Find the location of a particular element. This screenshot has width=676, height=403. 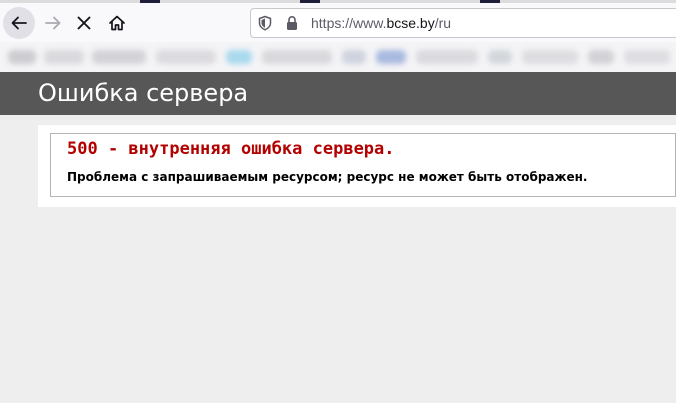

tracking-shield-icon is located at coordinates (265, 23).